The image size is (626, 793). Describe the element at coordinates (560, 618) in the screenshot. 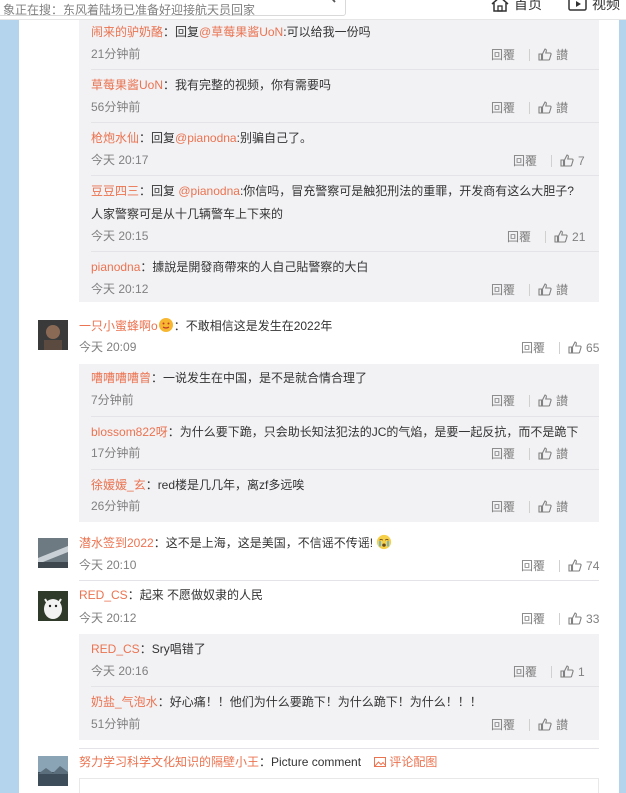

I see `comment-actions: 回覆 33` at that location.